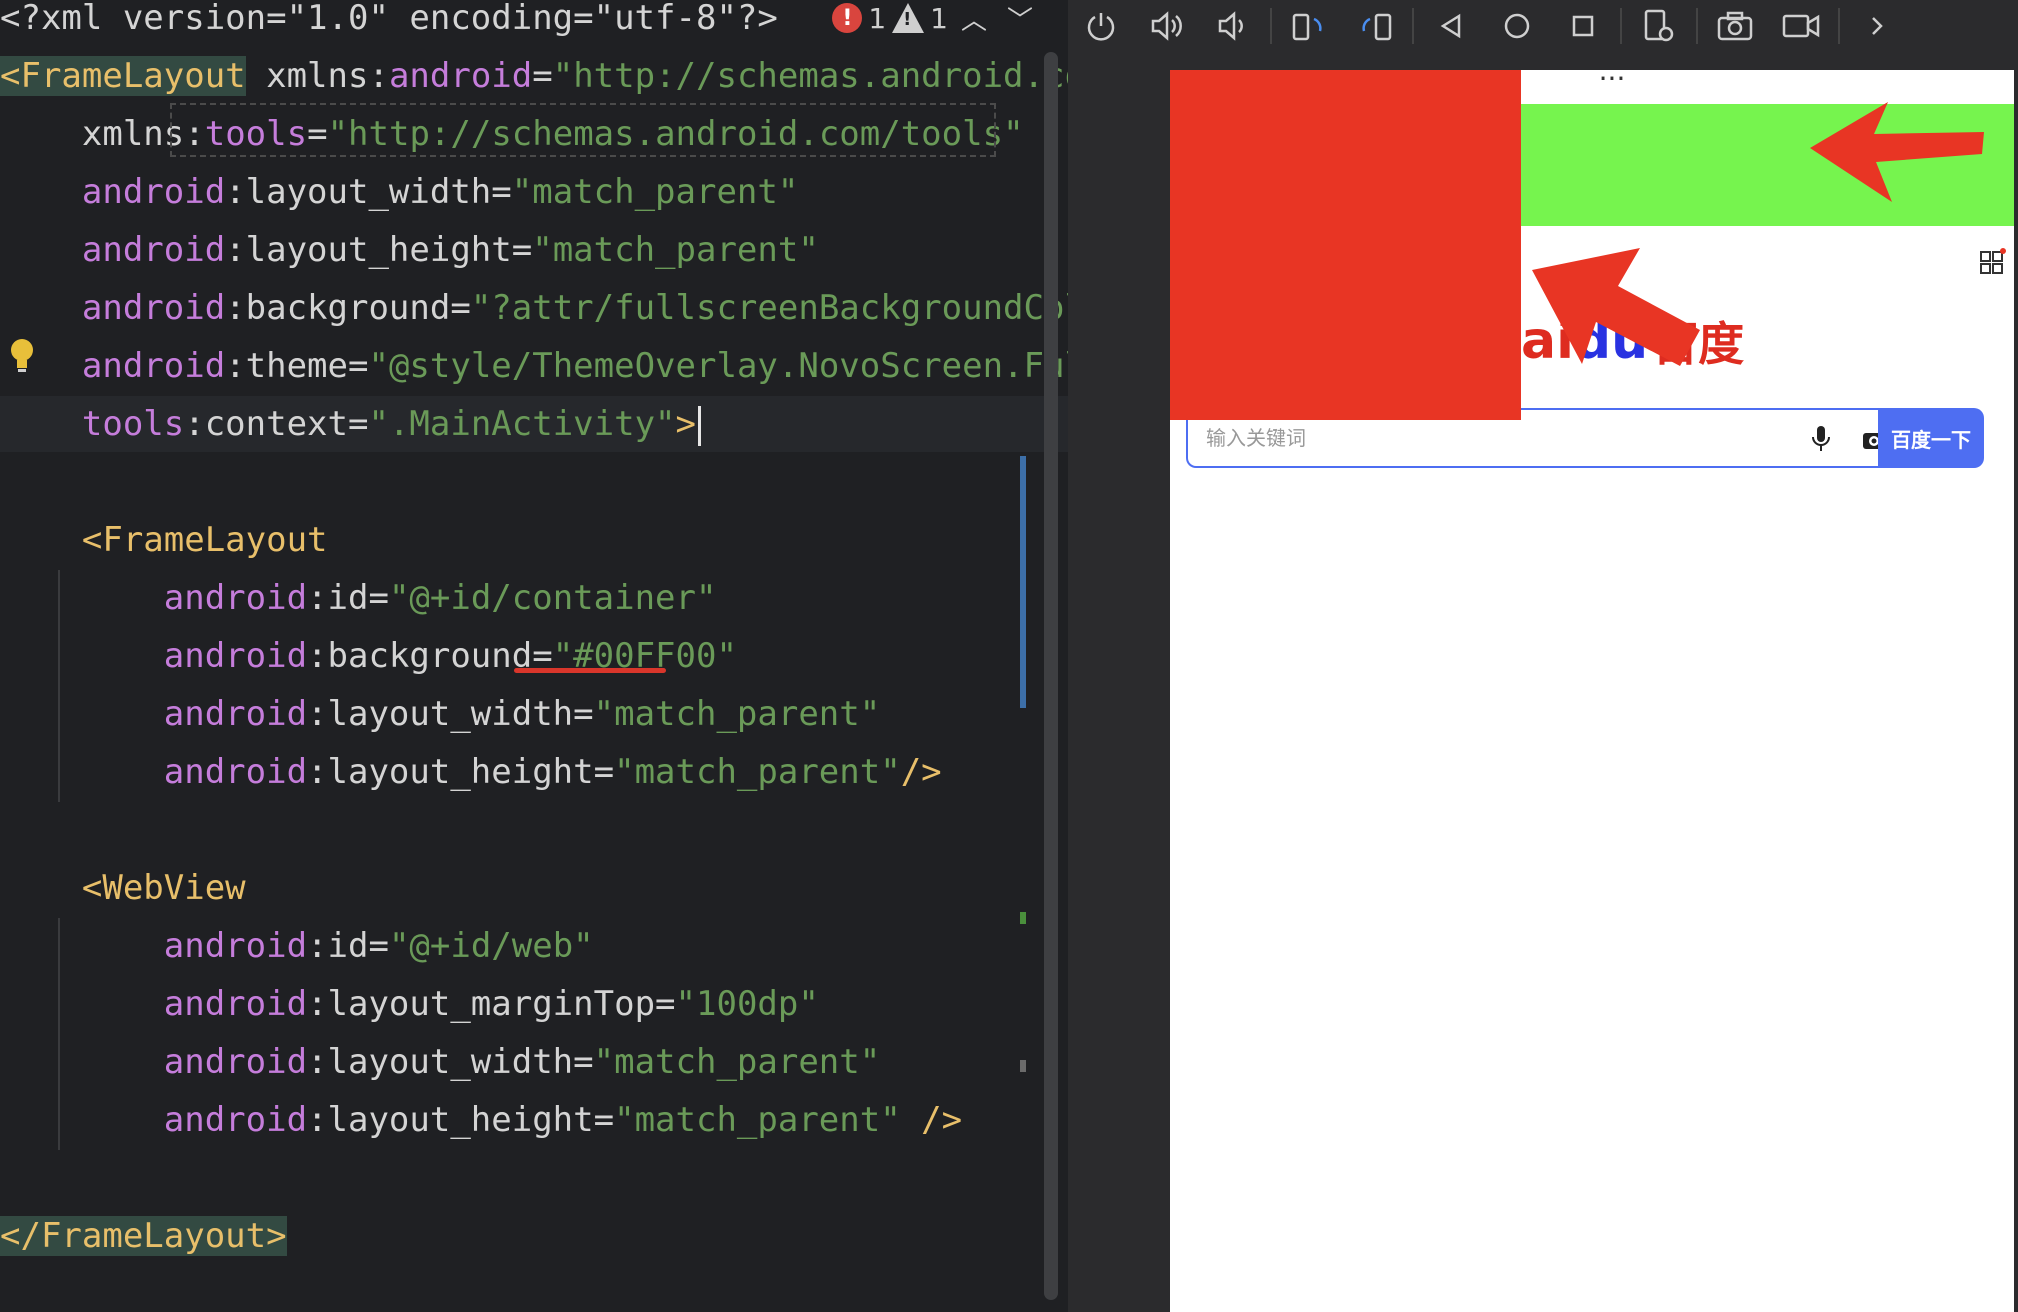 The width and height of the screenshot is (2018, 1312). Describe the element at coordinates (686, 424) in the screenshot. I see `code-token: >` at that location.